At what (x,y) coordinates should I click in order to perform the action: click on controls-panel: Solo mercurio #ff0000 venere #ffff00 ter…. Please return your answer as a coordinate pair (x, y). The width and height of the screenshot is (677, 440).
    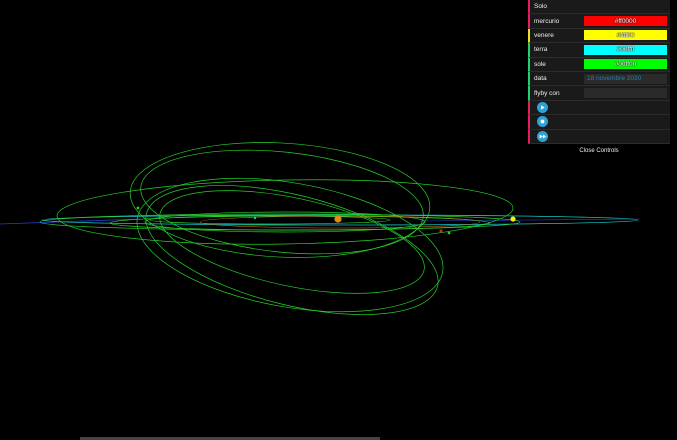
    Looking at the image, I should click on (599, 72).